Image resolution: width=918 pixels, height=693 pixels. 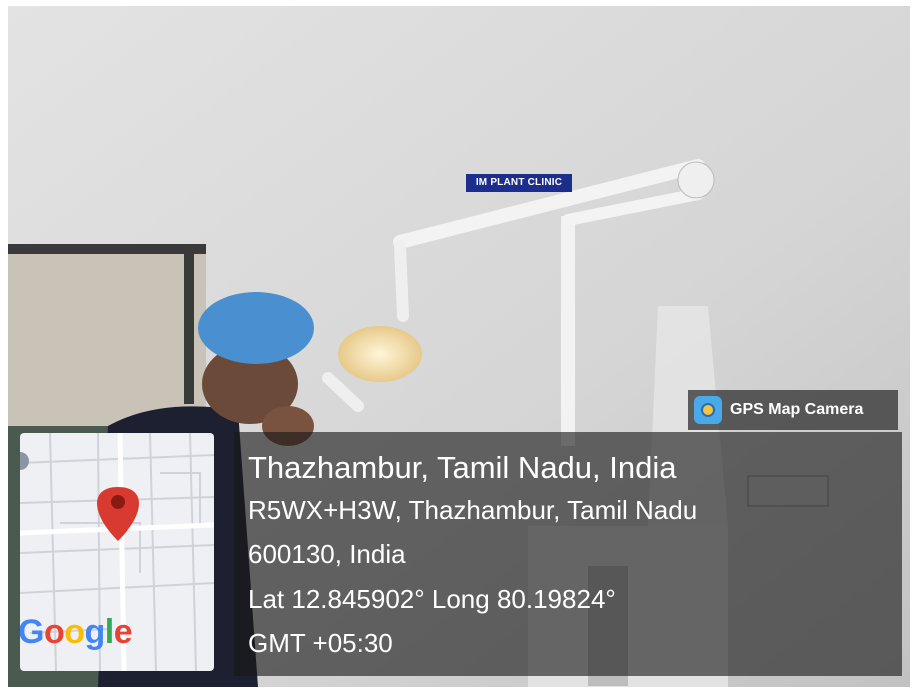 I want to click on google-letter: G, so click(x=32, y=632).